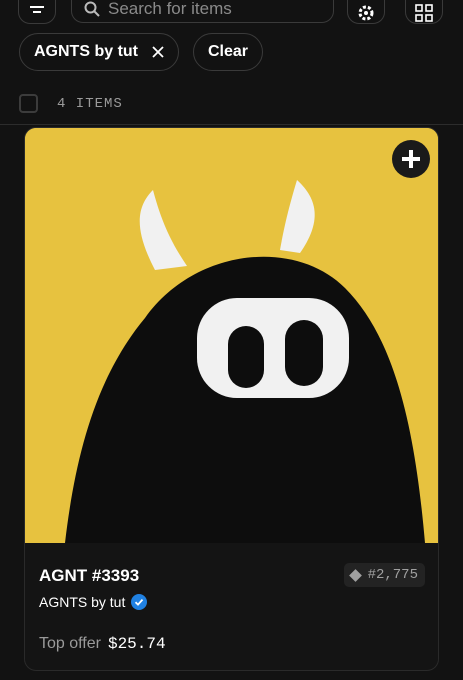 The height and width of the screenshot is (680, 463). What do you see at coordinates (139, 602) in the screenshot?
I see `verified-icon` at bounding box center [139, 602].